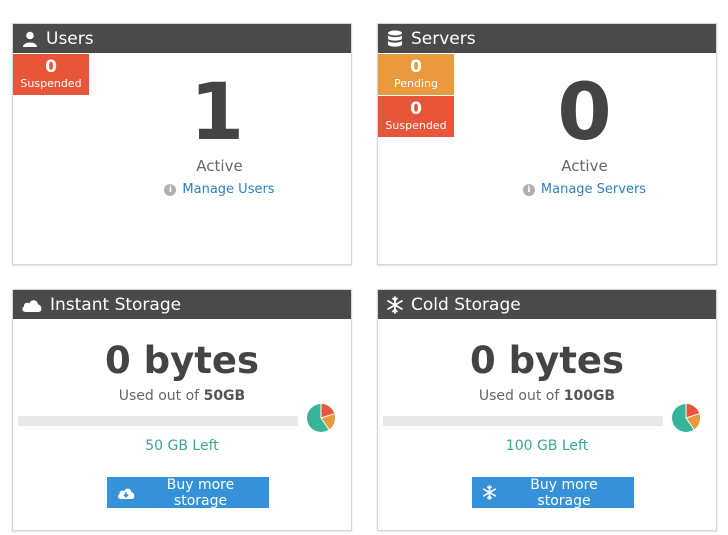  What do you see at coordinates (182, 360) in the screenshot?
I see `instant-storage-amount: 0 bytes` at bounding box center [182, 360].